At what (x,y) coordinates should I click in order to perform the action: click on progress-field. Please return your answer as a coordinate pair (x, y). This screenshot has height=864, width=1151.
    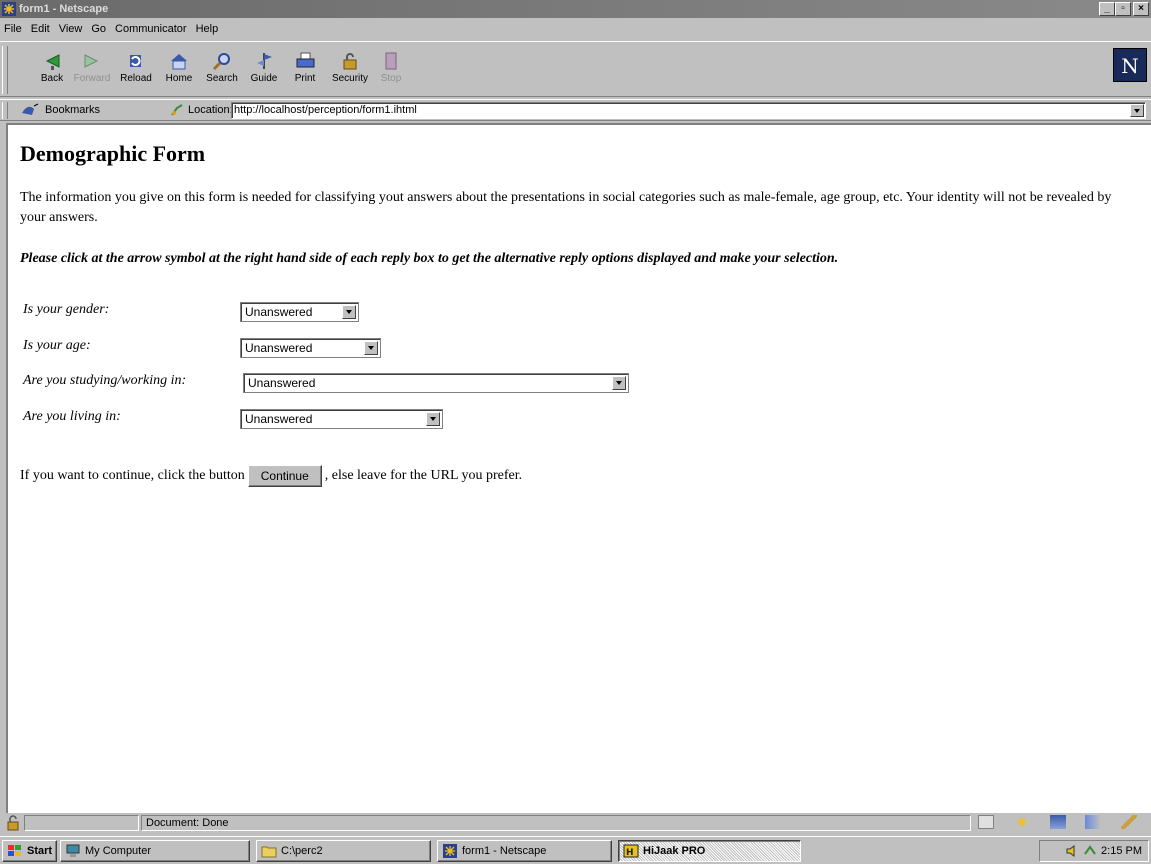
    Looking at the image, I should click on (81, 823).